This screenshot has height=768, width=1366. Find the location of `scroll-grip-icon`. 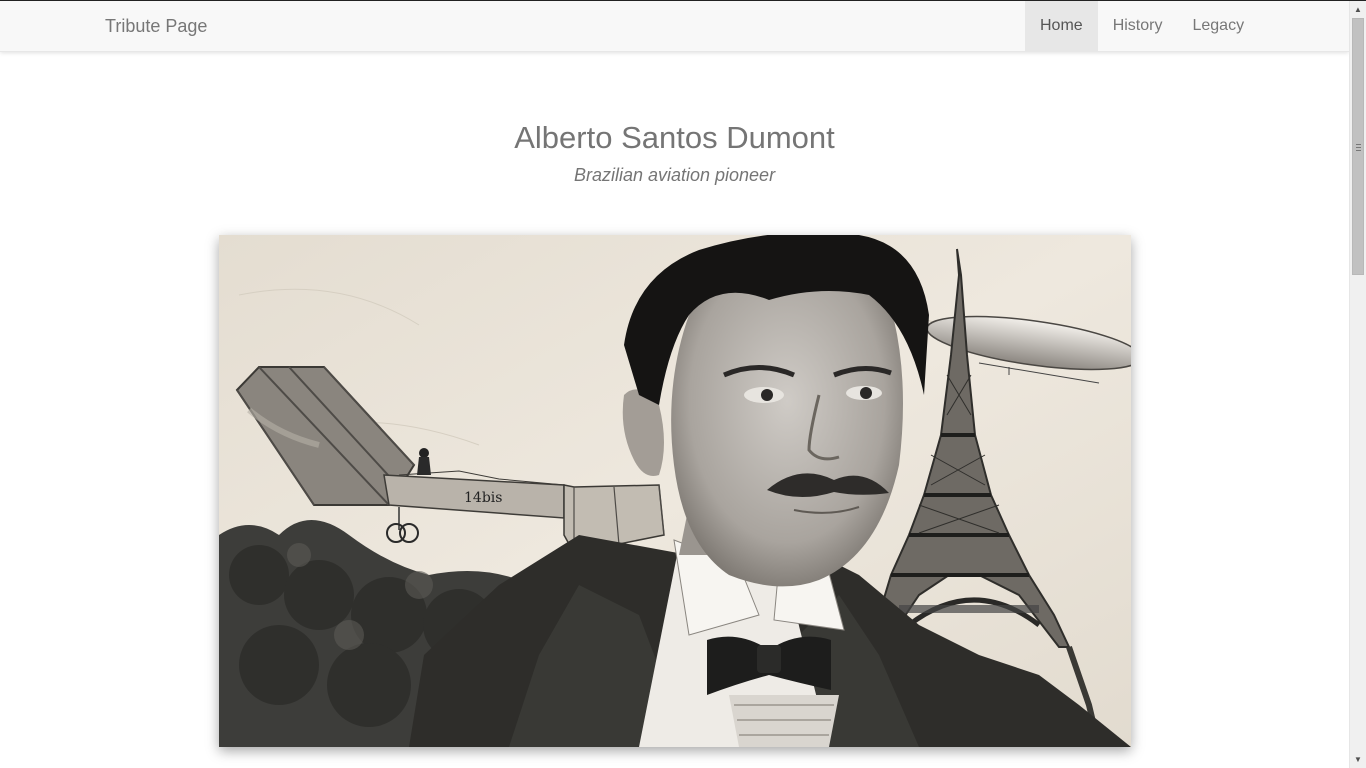

scroll-grip-icon is located at coordinates (1358, 147).